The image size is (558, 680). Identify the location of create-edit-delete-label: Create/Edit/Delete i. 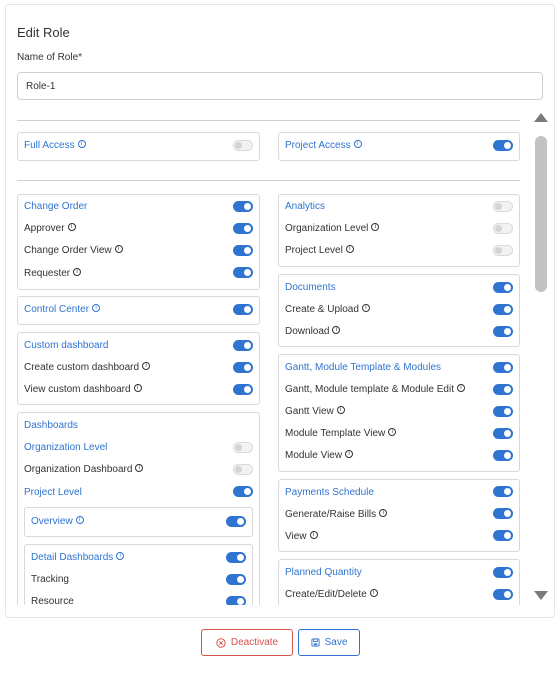
(331, 594).